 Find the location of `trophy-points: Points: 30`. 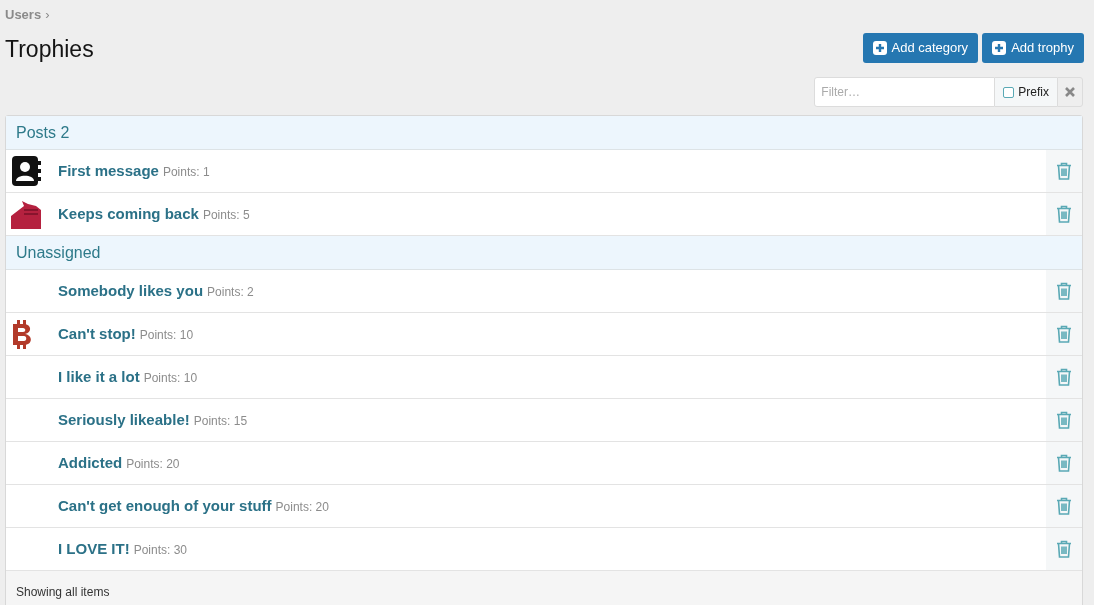

trophy-points: Points: 30 is located at coordinates (160, 550).